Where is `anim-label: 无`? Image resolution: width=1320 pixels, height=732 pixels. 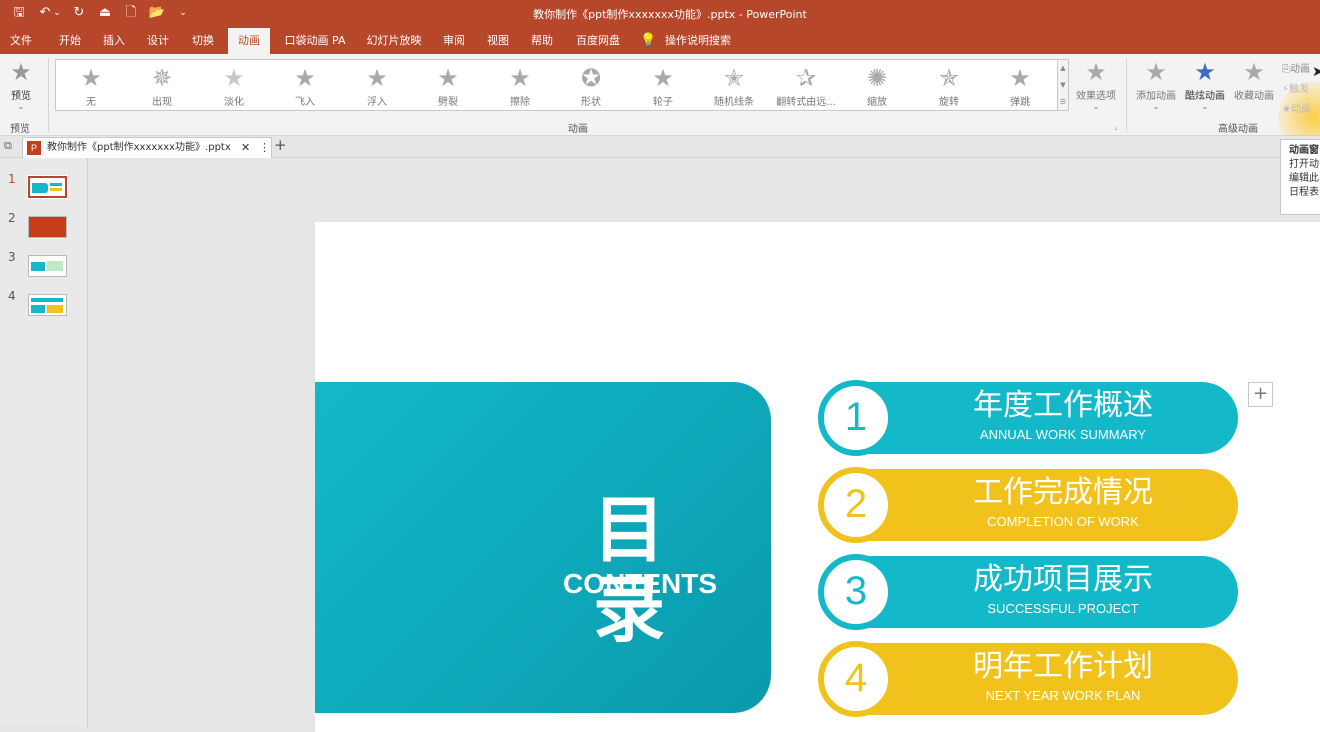 anim-label: 无 is located at coordinates (91, 102).